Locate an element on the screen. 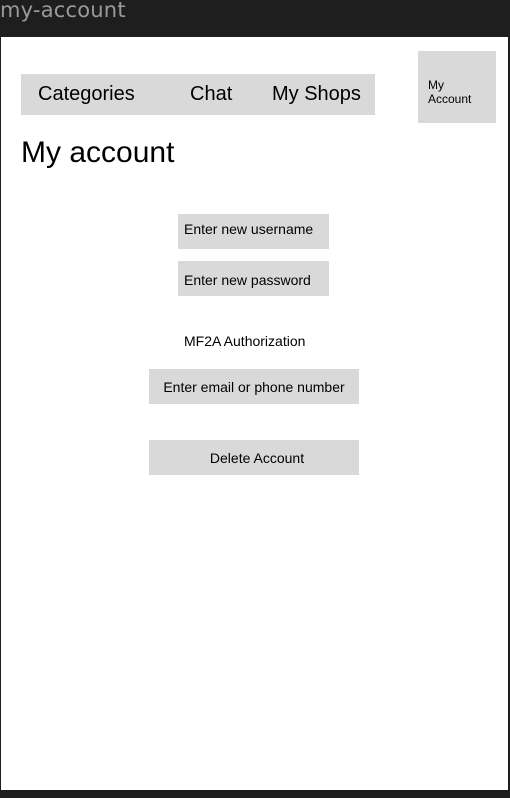 The height and width of the screenshot is (798, 510). delete-account-button: Delete Account is located at coordinates (254, 457).